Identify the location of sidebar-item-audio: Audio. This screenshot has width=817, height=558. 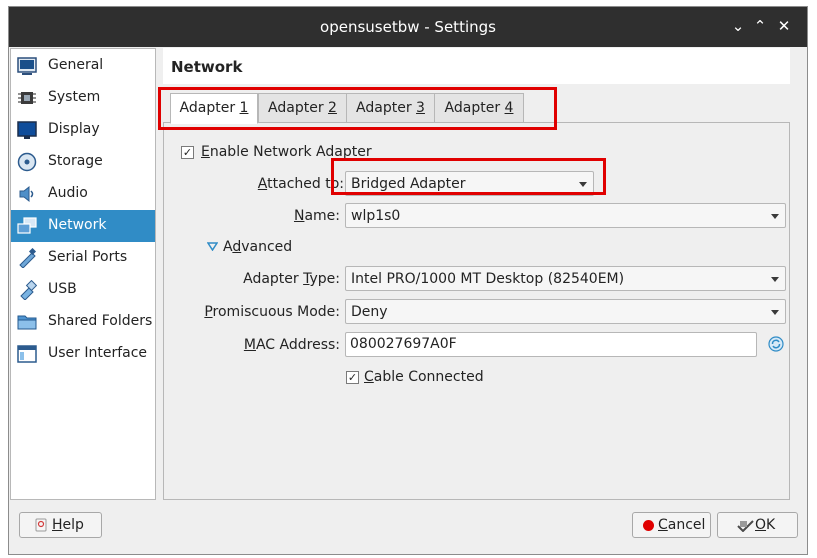
(83, 194).